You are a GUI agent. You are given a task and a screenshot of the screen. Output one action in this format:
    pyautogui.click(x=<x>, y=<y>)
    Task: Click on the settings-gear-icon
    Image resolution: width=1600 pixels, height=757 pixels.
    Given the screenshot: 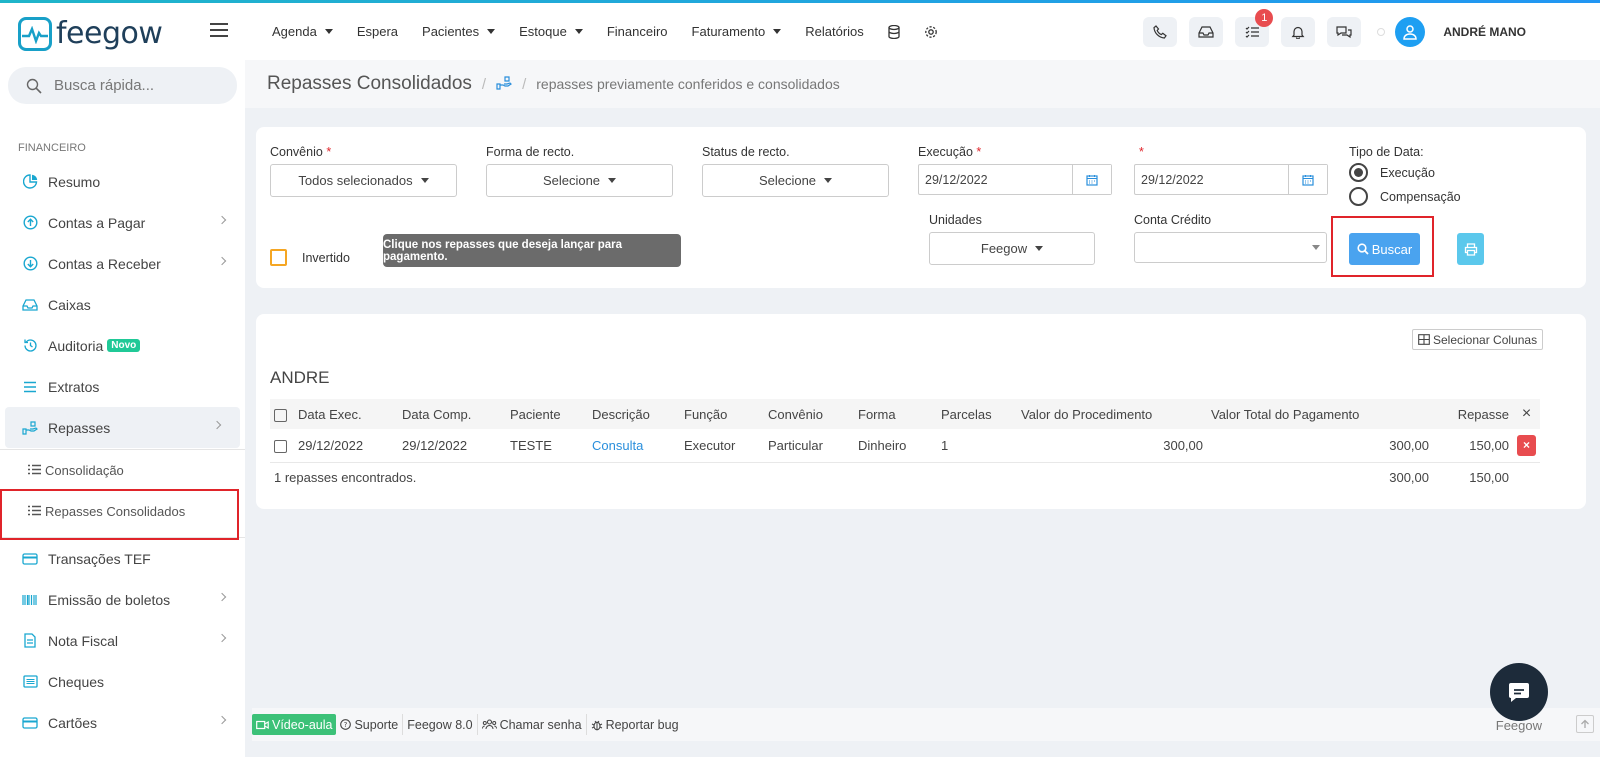 What is the action you would take?
    pyautogui.click(x=931, y=32)
    